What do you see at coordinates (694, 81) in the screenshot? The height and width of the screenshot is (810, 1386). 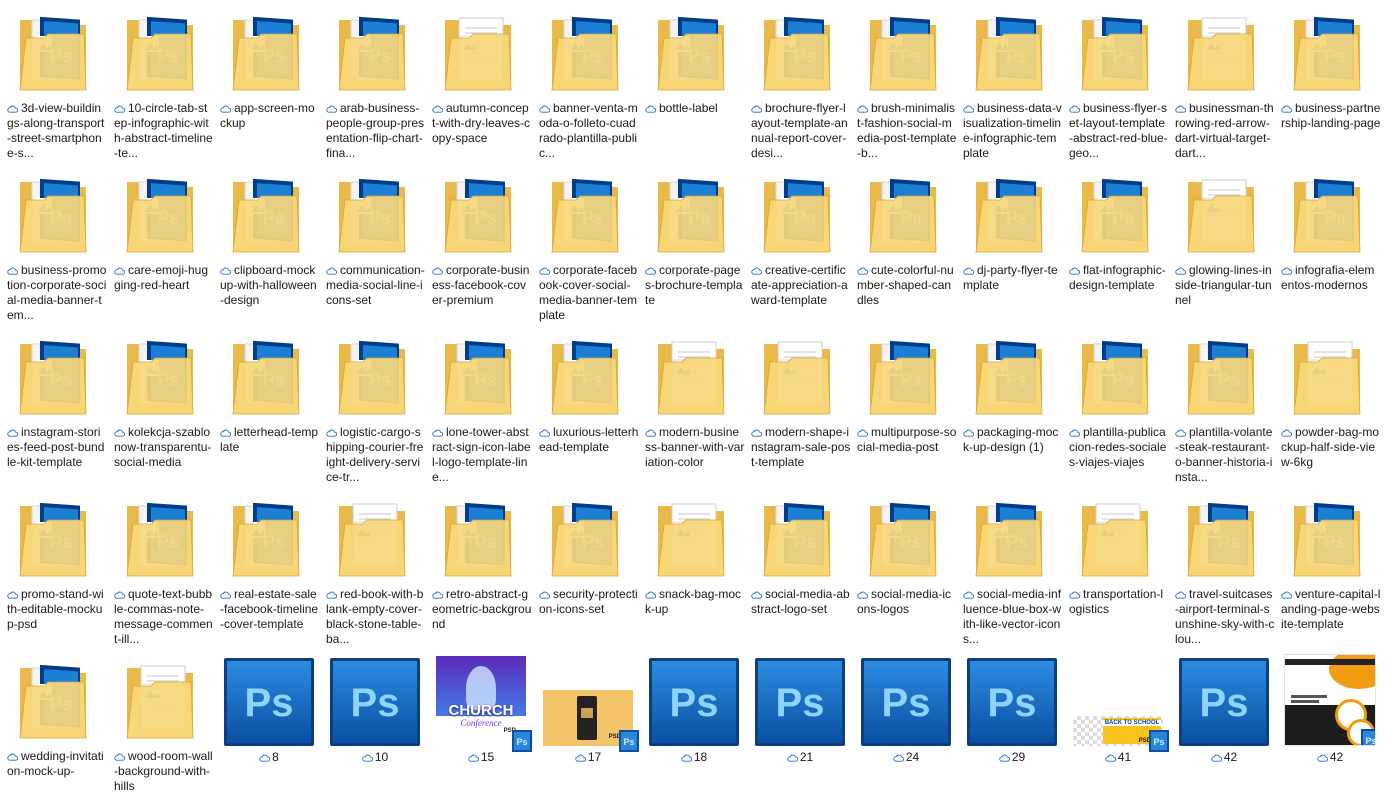 I see `folder-item: Ps bottle-label` at bounding box center [694, 81].